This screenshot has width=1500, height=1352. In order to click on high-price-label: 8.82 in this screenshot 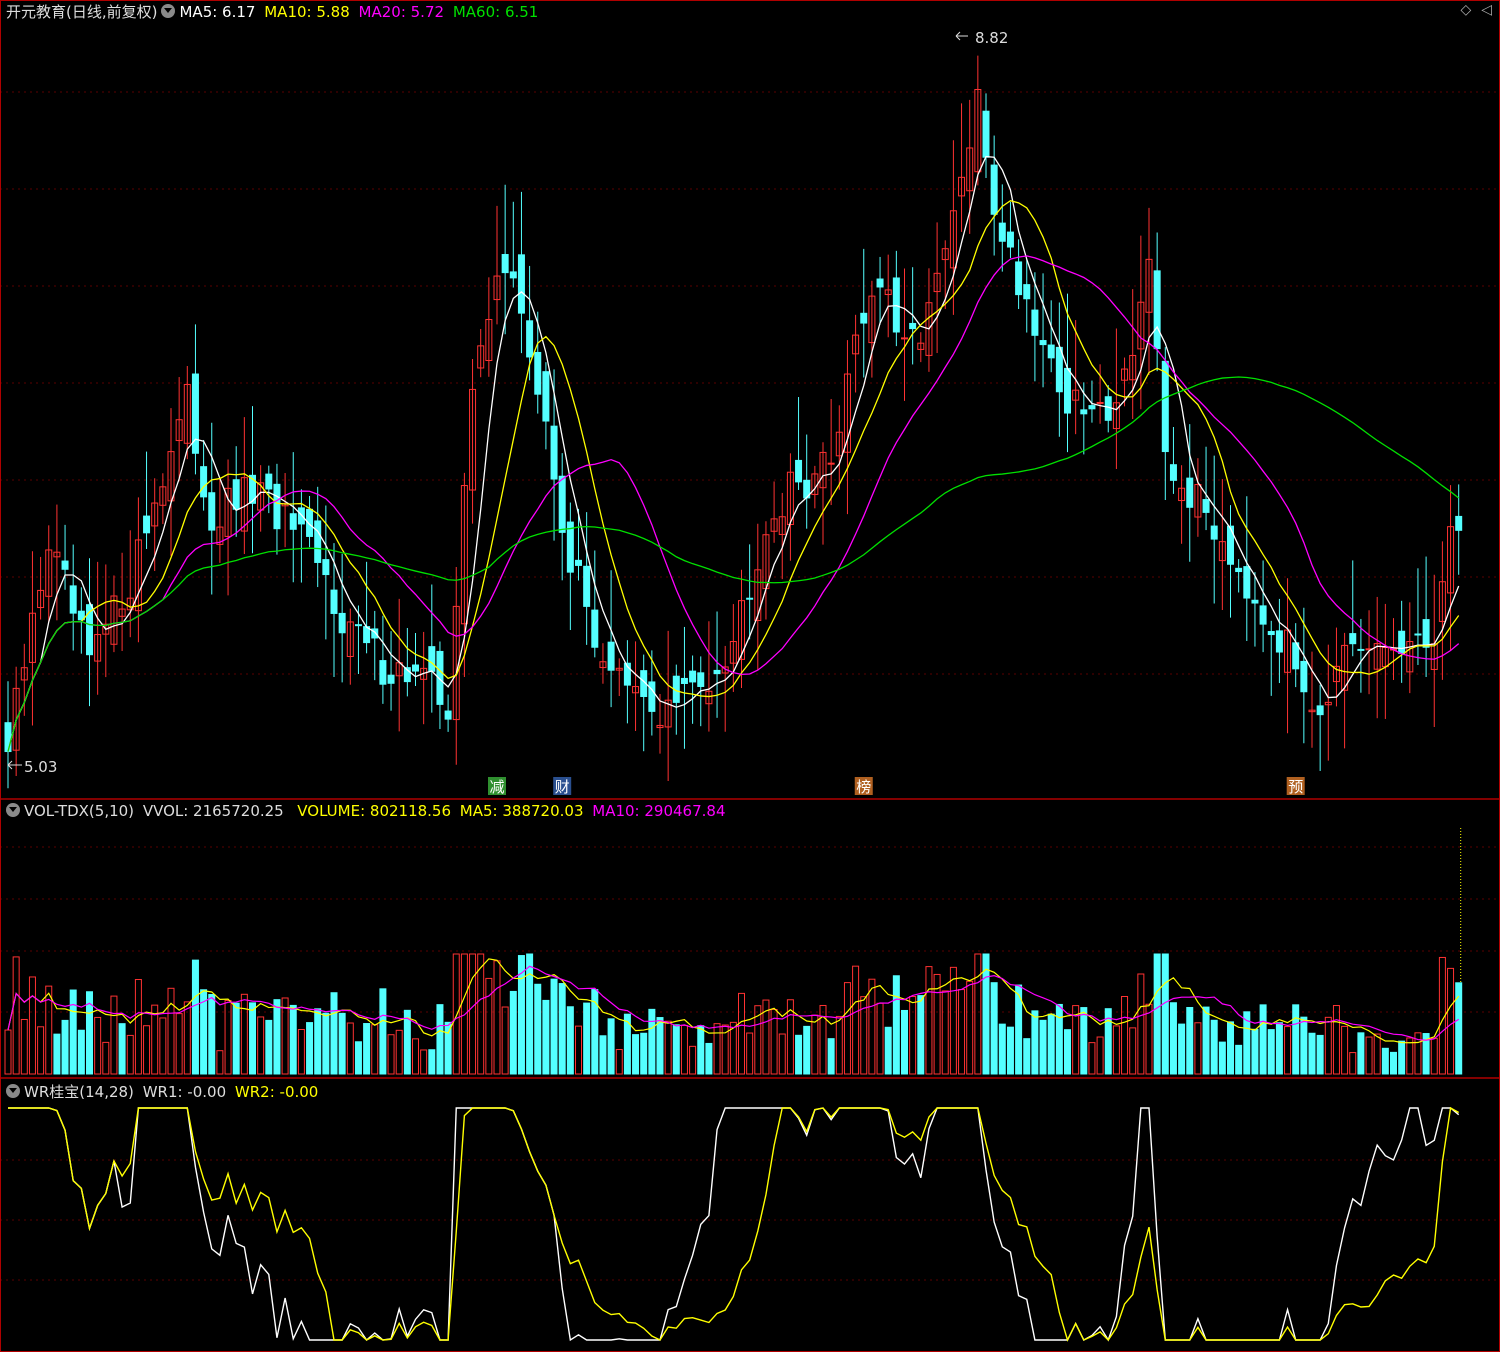, I will do `click(991, 38)`.